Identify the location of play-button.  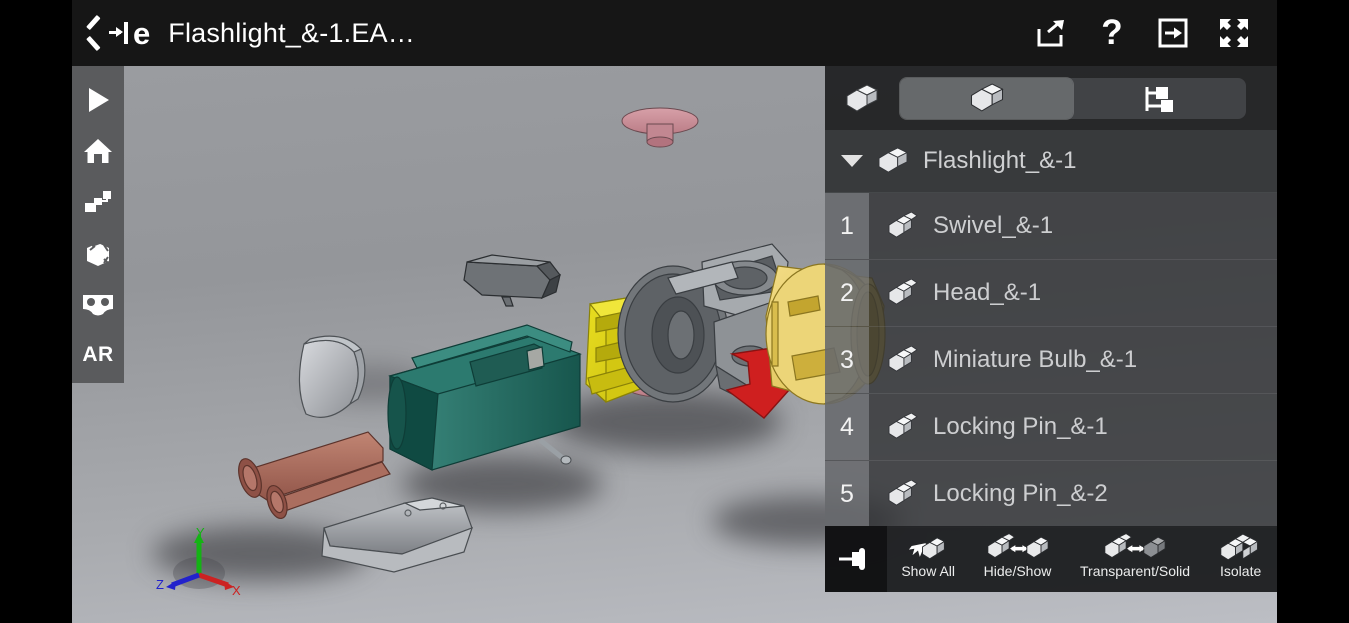
(98, 99).